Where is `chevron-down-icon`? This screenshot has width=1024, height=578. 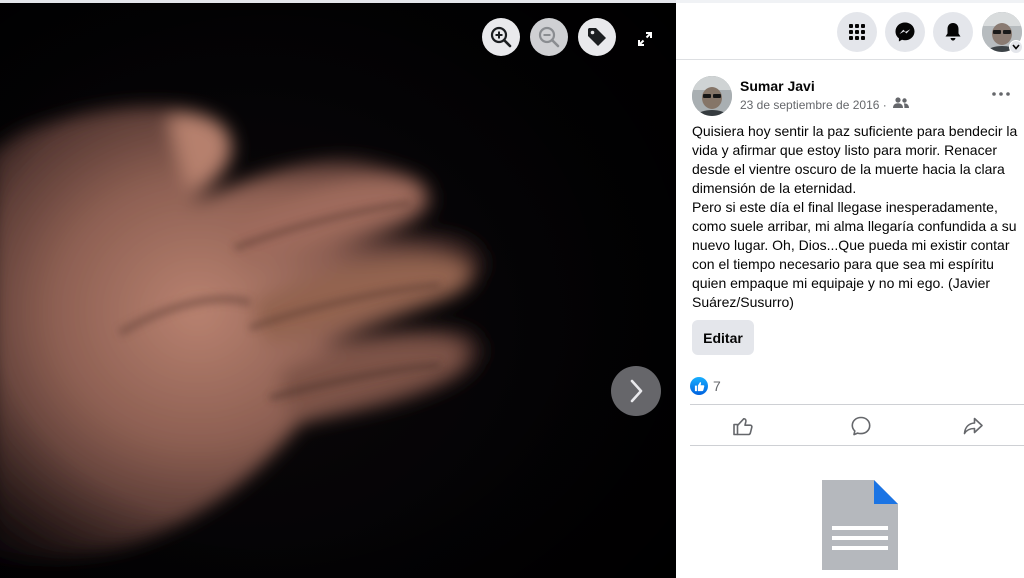 chevron-down-icon is located at coordinates (1016, 47).